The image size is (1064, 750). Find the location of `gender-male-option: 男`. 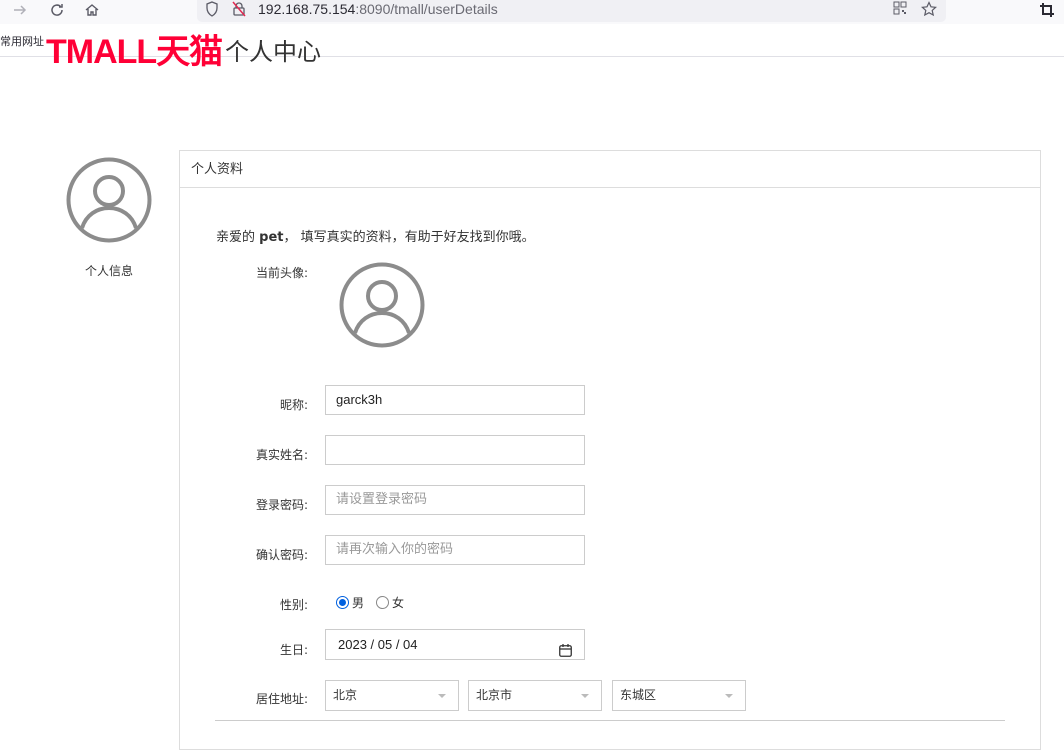

gender-male-option: 男 is located at coordinates (350, 602).